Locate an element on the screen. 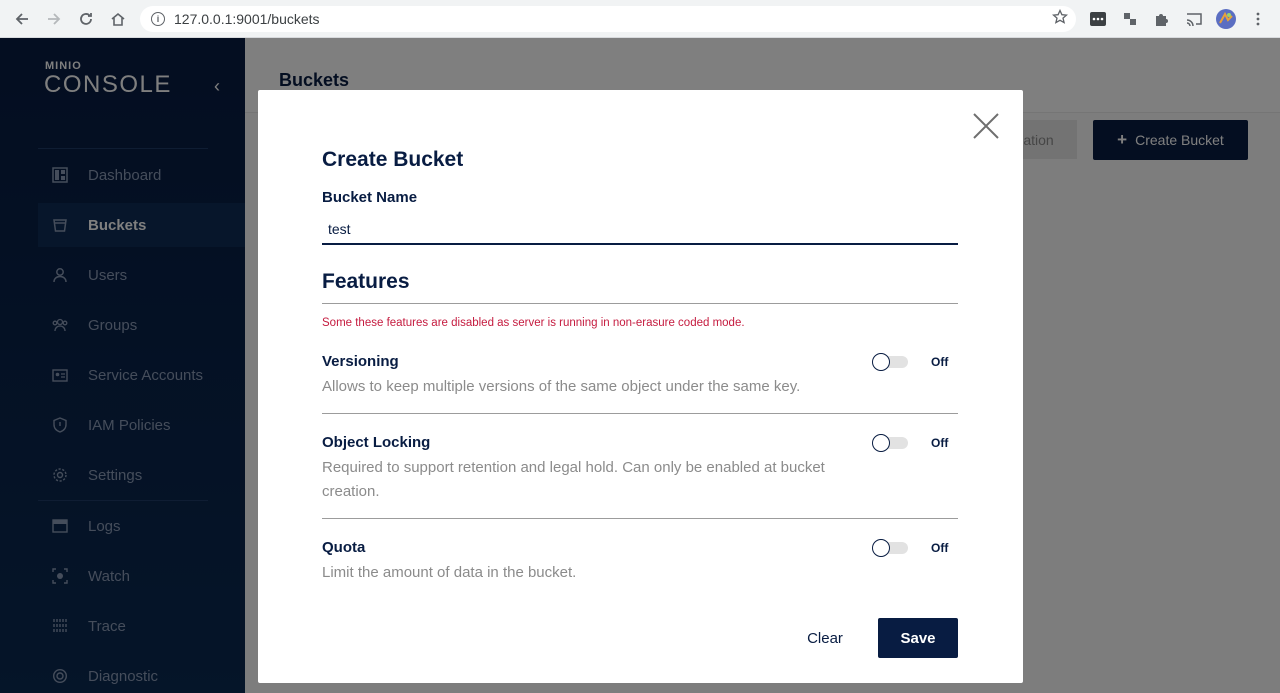 This screenshot has height=693, width=1280. forward-icon is located at coordinates (54, 19).